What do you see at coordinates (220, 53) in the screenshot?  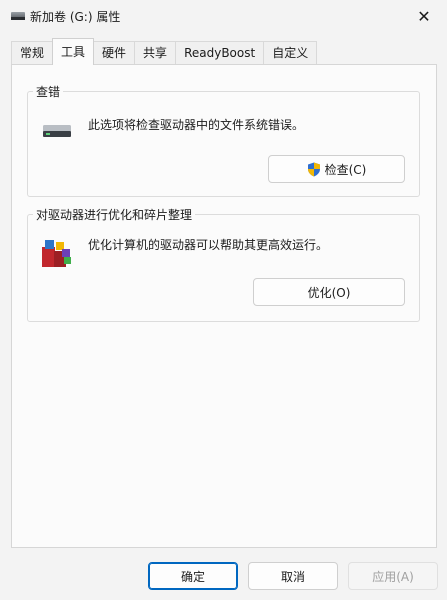 I see `tab-readyboost: ReadyBoost` at bounding box center [220, 53].